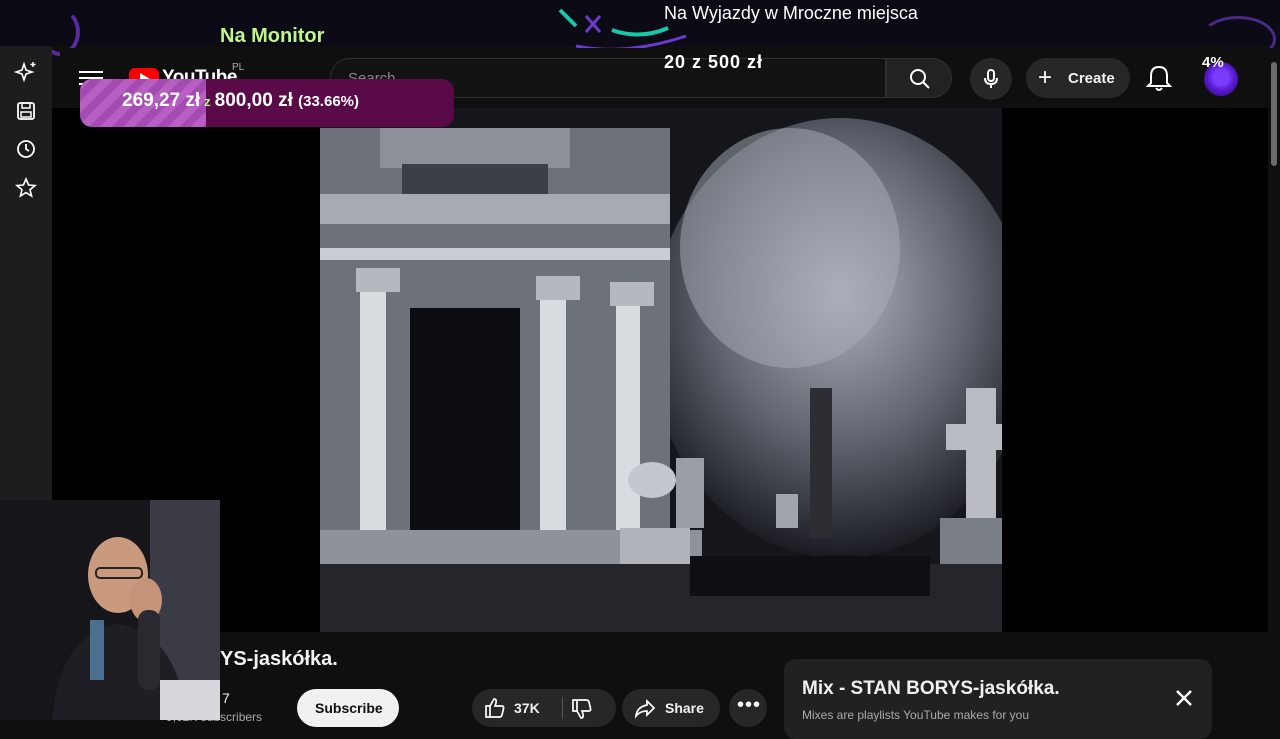  What do you see at coordinates (931, 689) in the screenshot?
I see `mix-title: Mix - STAN BORYS-jaskółka.` at bounding box center [931, 689].